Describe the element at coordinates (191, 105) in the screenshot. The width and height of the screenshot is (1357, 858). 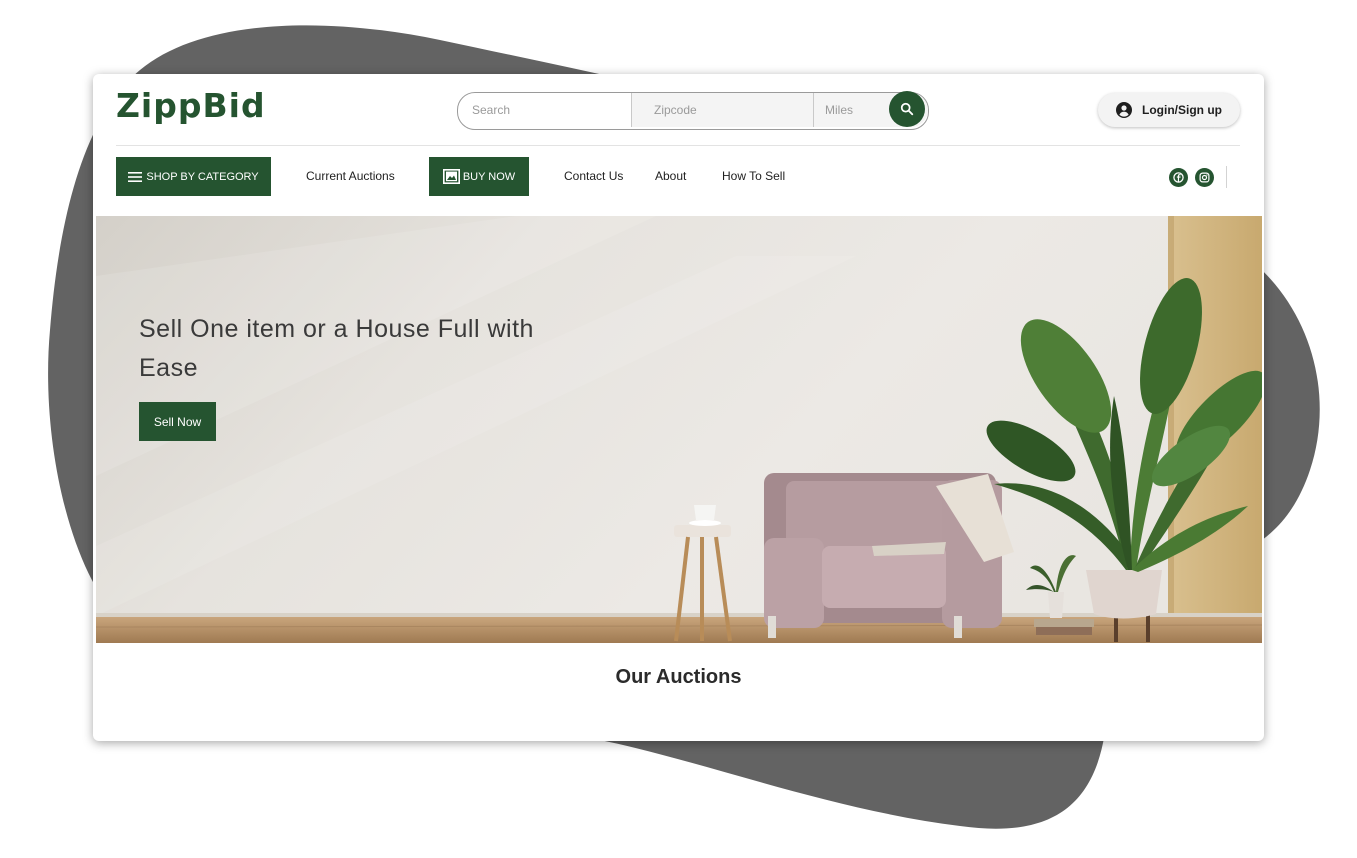
I see `site-logo: ZippBid` at that location.